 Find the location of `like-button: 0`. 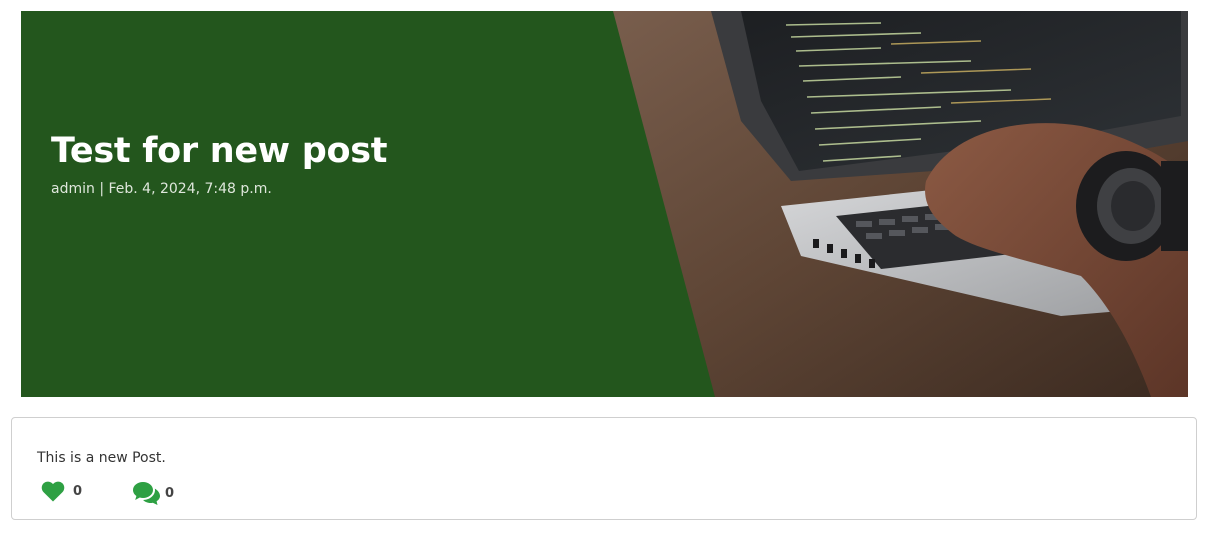

like-button: 0 is located at coordinates (61, 491).